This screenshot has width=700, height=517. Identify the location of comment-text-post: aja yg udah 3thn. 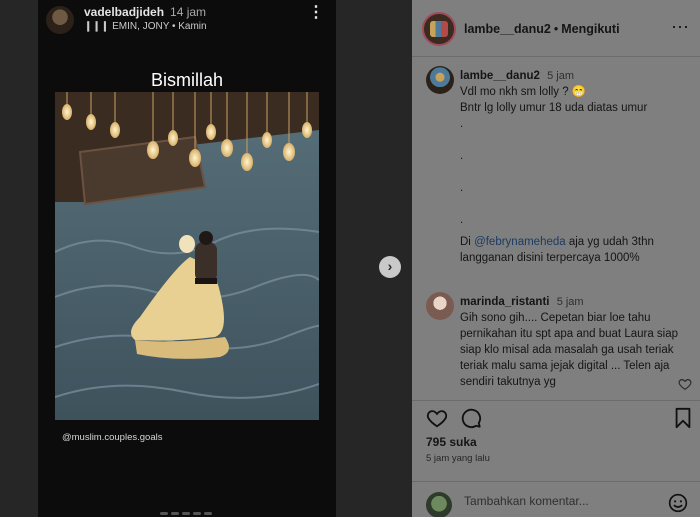
(609, 242).